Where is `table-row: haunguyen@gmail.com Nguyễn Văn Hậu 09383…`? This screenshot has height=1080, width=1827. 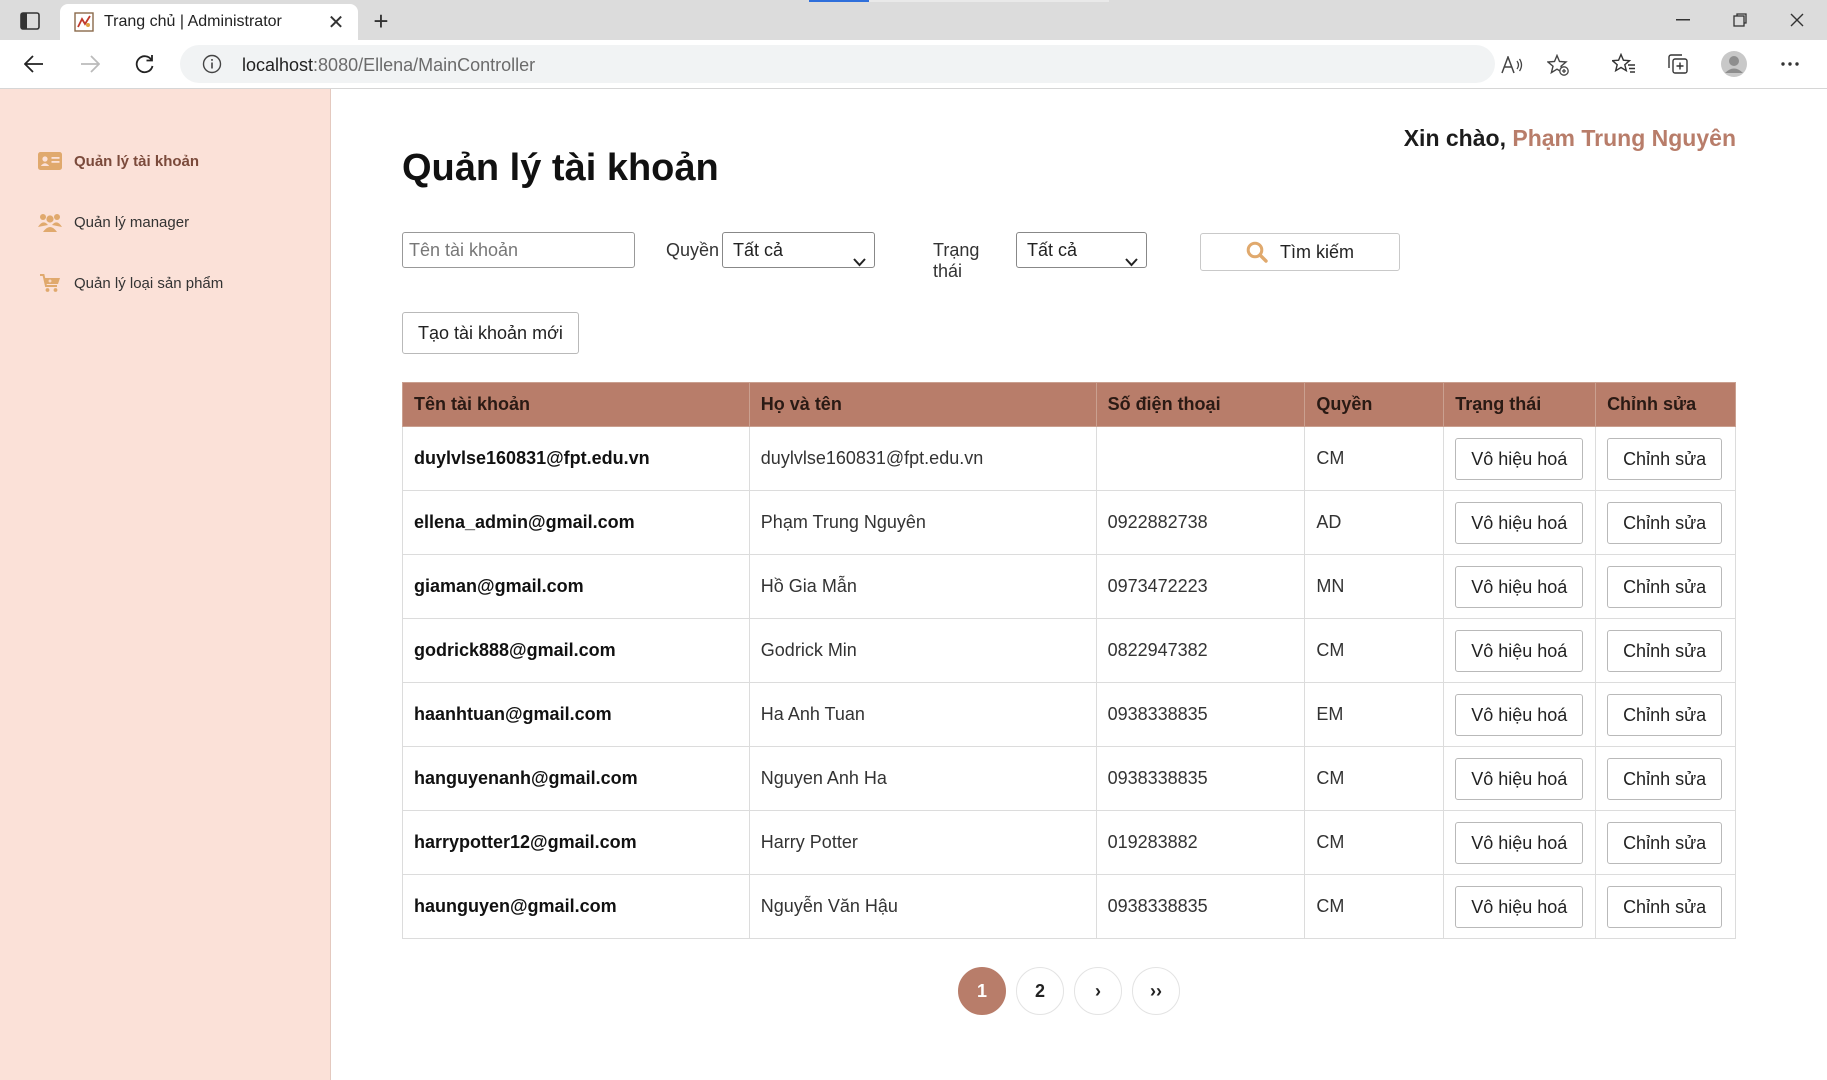
table-row: haunguyen@gmail.com Nguyễn Văn Hậu 09383… is located at coordinates (1069, 906).